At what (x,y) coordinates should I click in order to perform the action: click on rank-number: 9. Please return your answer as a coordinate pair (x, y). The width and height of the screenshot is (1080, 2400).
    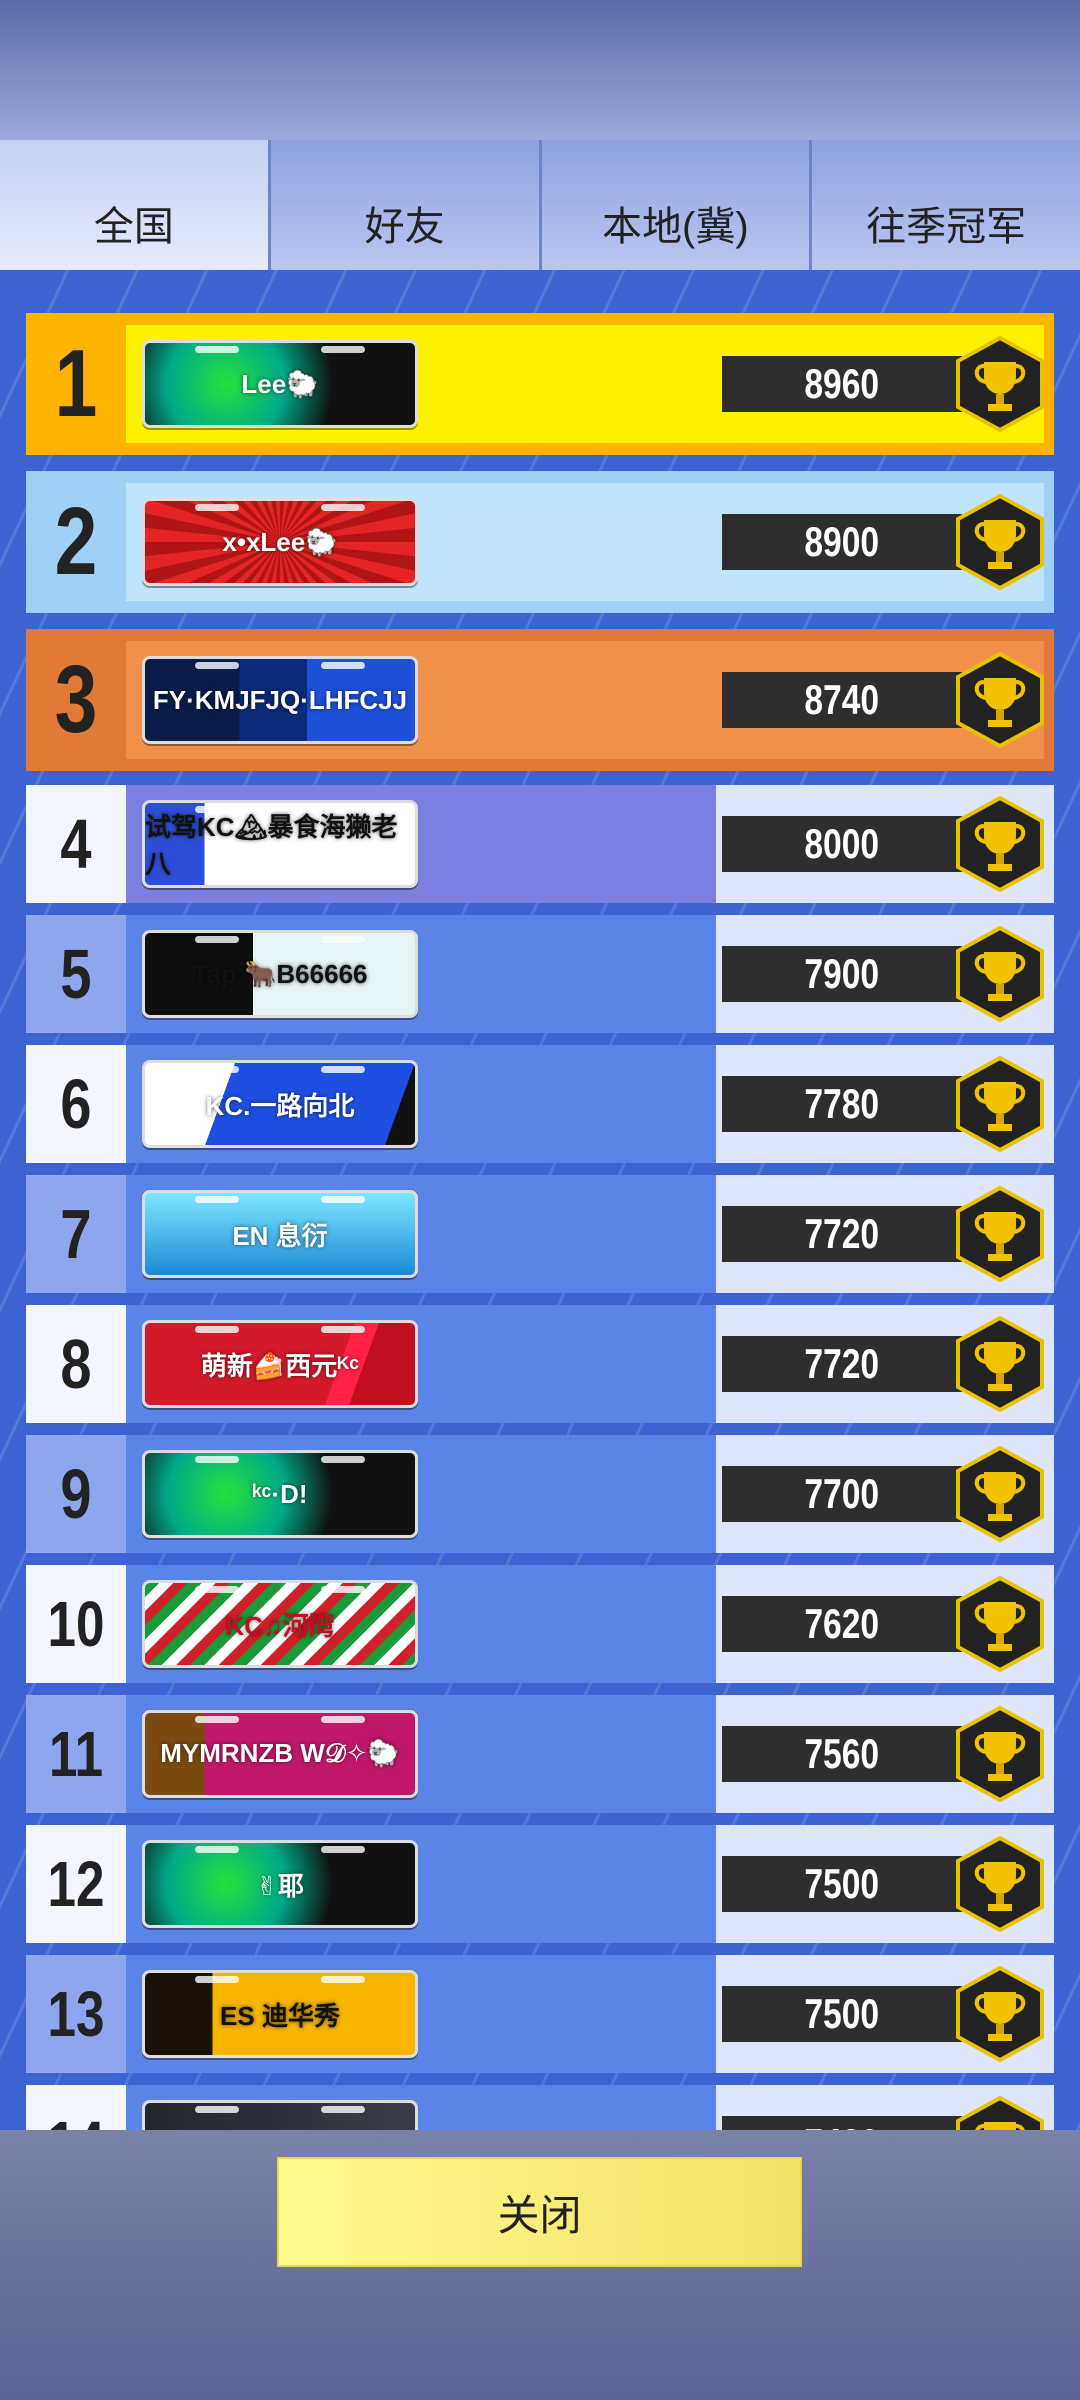
    Looking at the image, I should click on (76, 1494).